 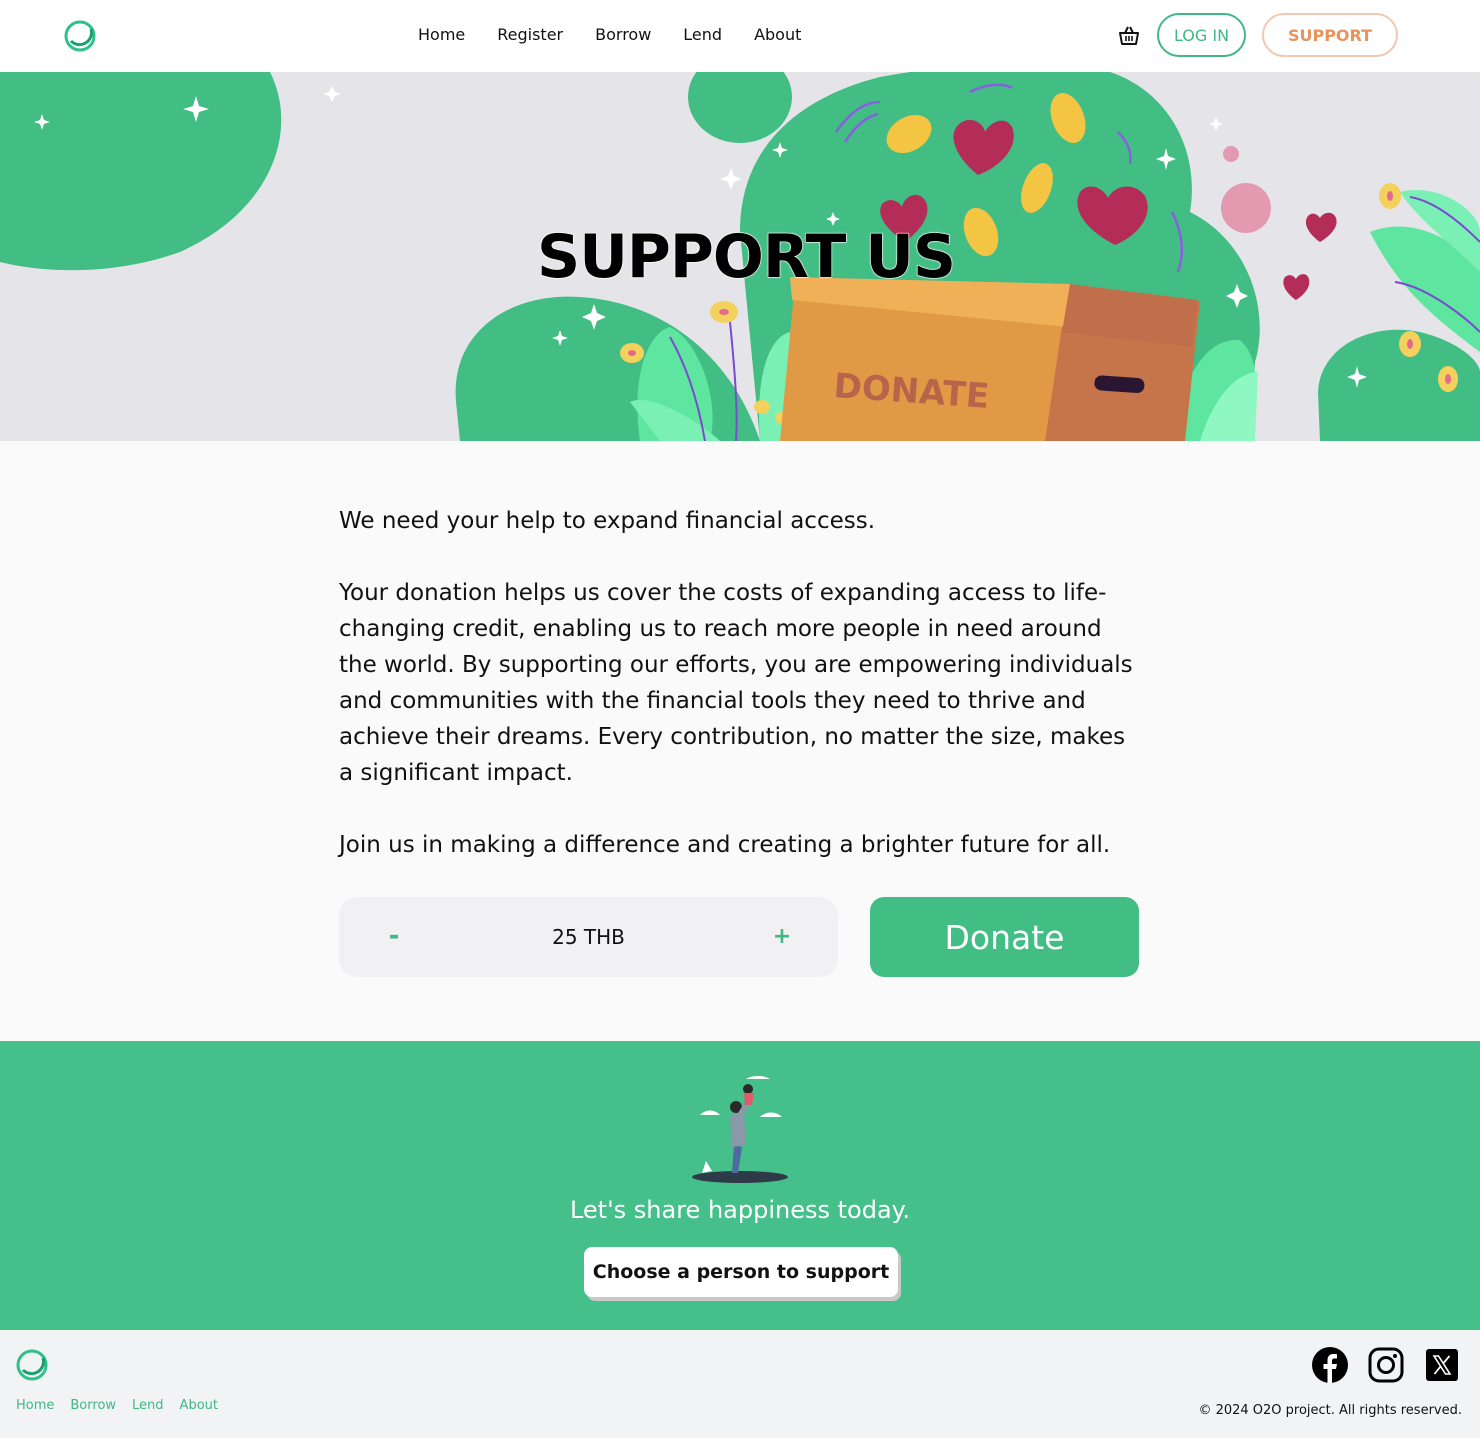 I want to click on nav-home: Home, so click(x=441, y=35).